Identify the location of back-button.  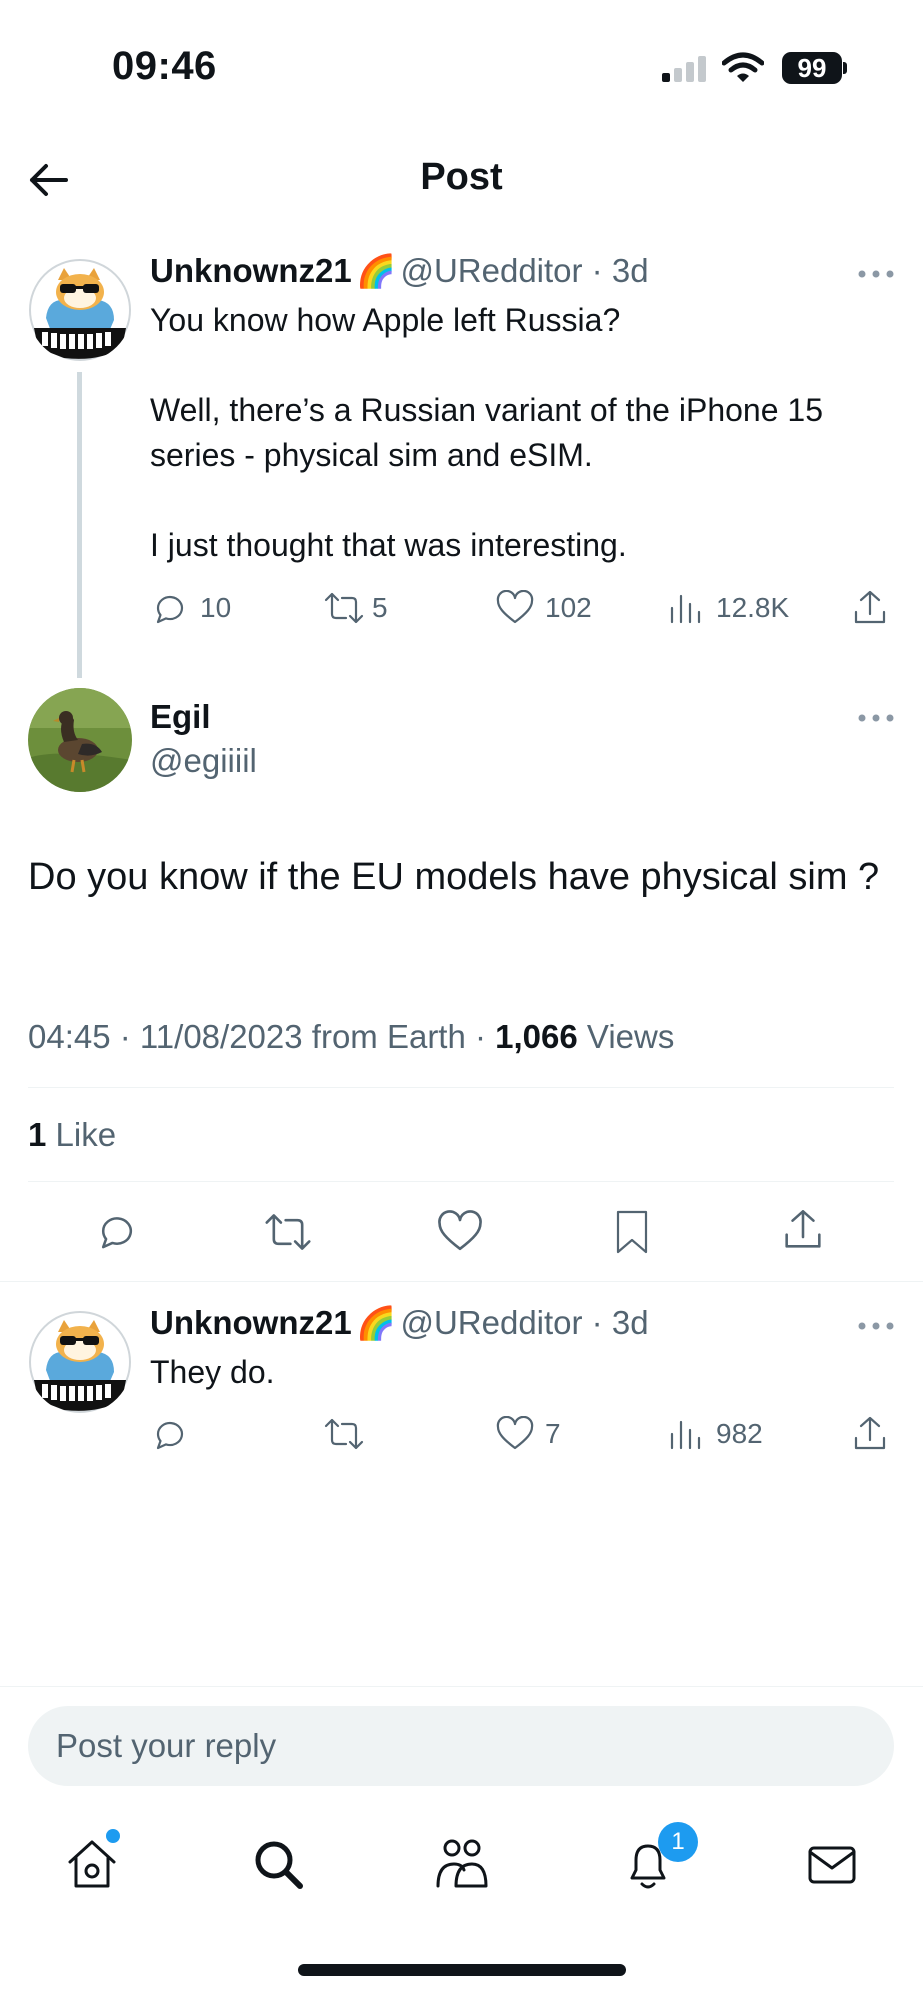
(48, 180).